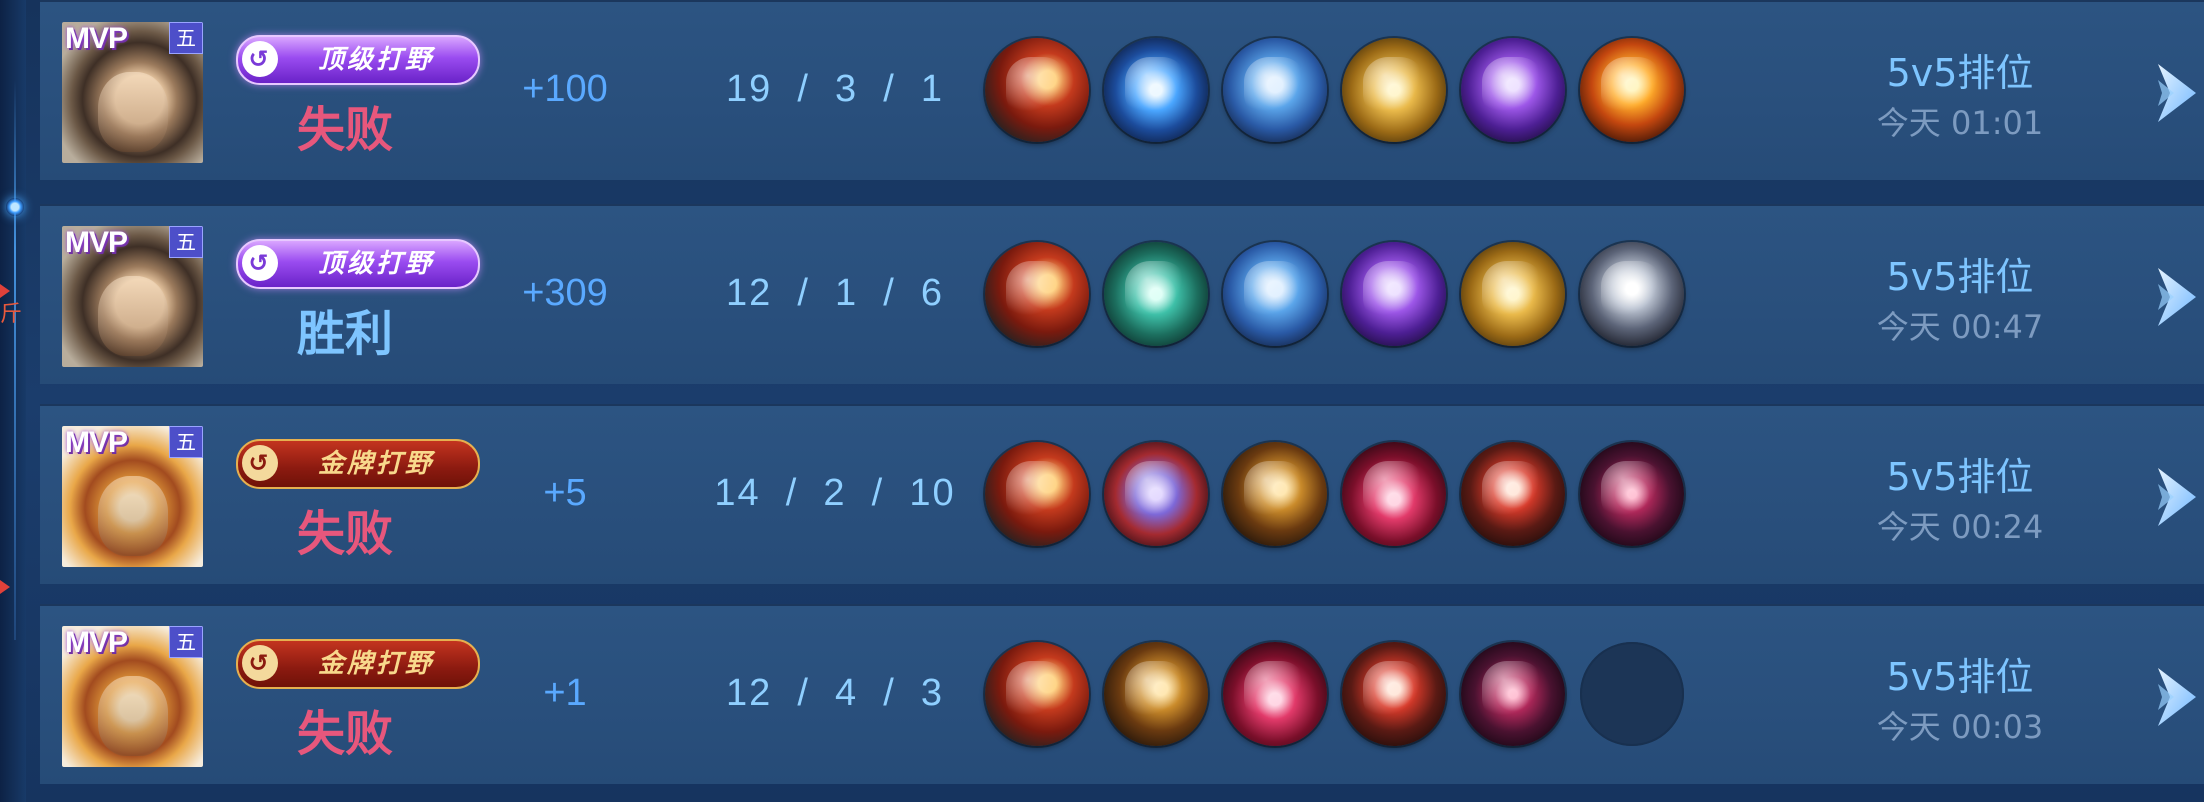  I want to click on silver-armor-item-icon, so click(1632, 294).